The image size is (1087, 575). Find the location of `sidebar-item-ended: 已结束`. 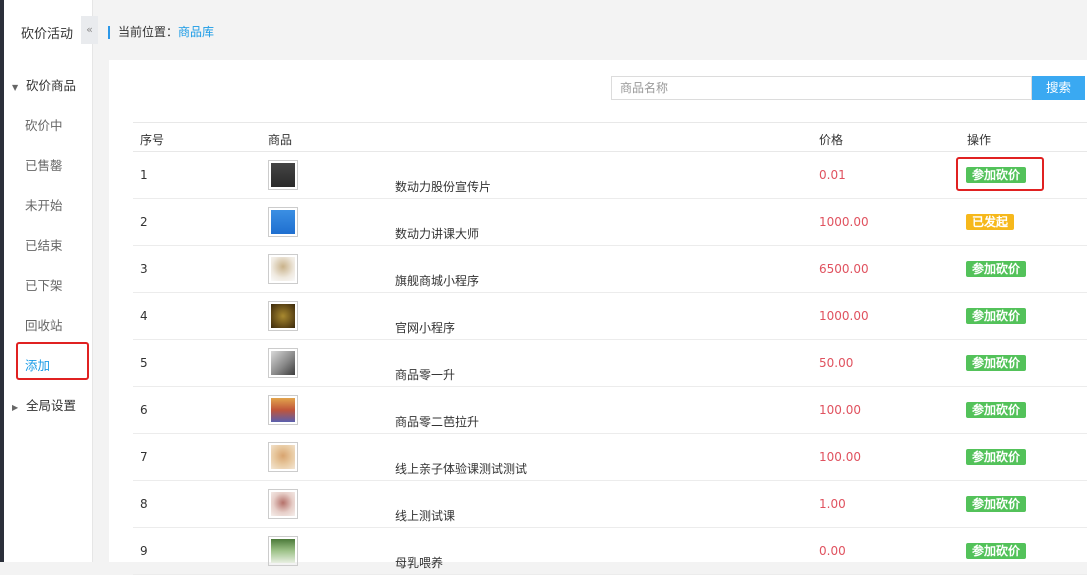

sidebar-item-ended: 已结束 is located at coordinates (44, 244).